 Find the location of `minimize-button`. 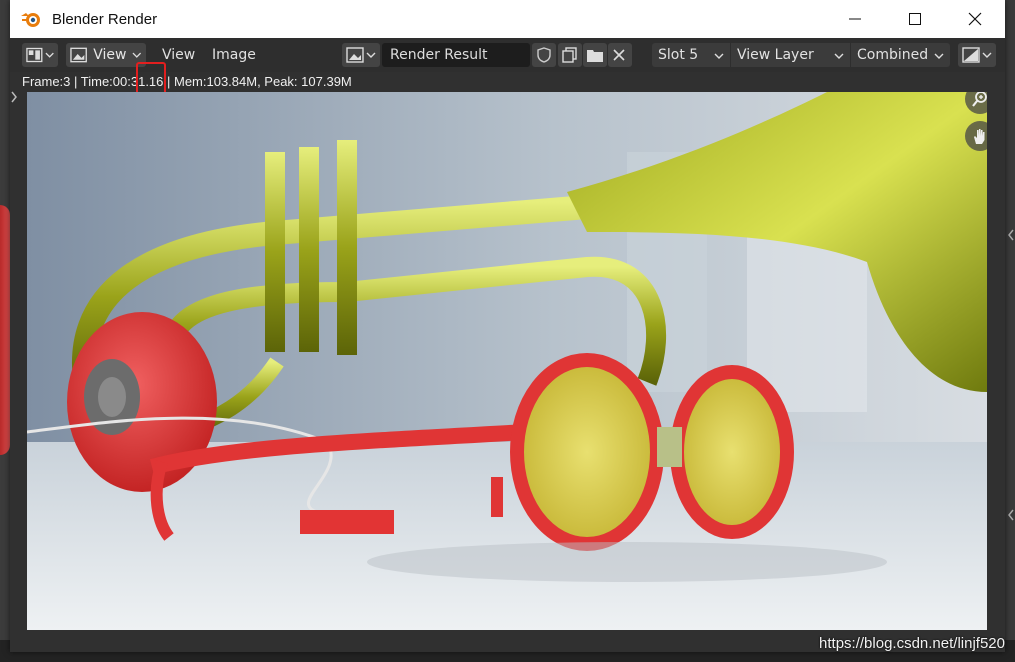

minimize-button is located at coordinates (855, 19).